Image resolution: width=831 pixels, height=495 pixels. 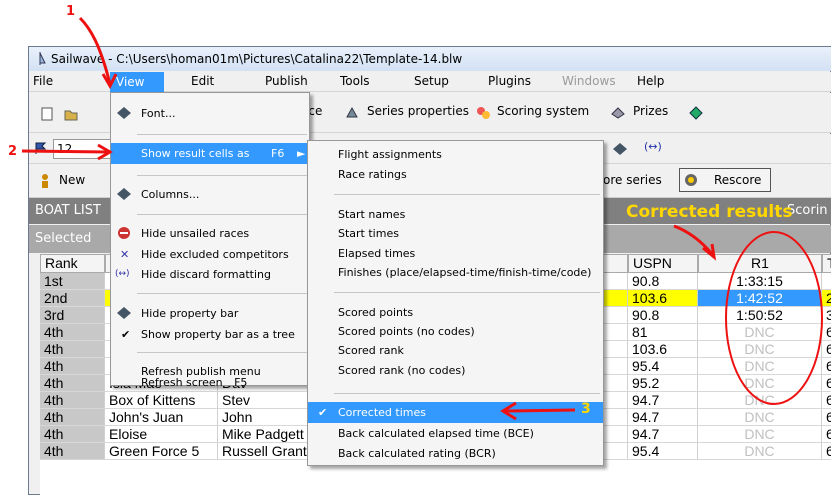 I want to click on t-cell, so click(x=826, y=281).